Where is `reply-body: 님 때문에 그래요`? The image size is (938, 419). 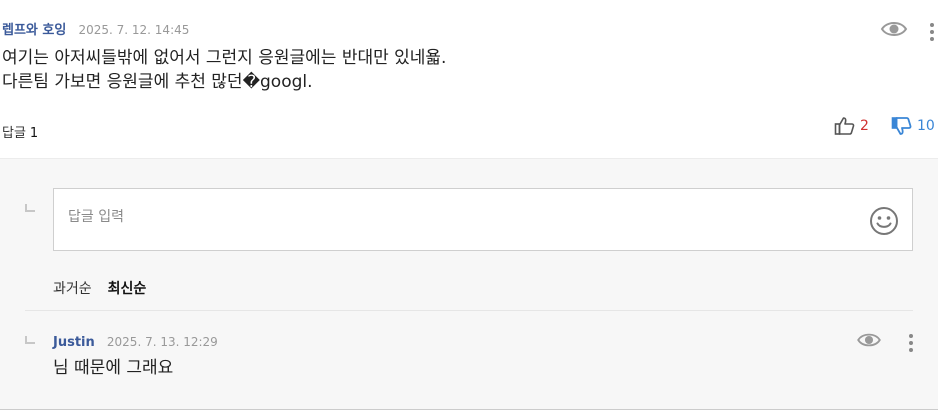
reply-body: 님 때문에 그래요 is located at coordinates (113, 368).